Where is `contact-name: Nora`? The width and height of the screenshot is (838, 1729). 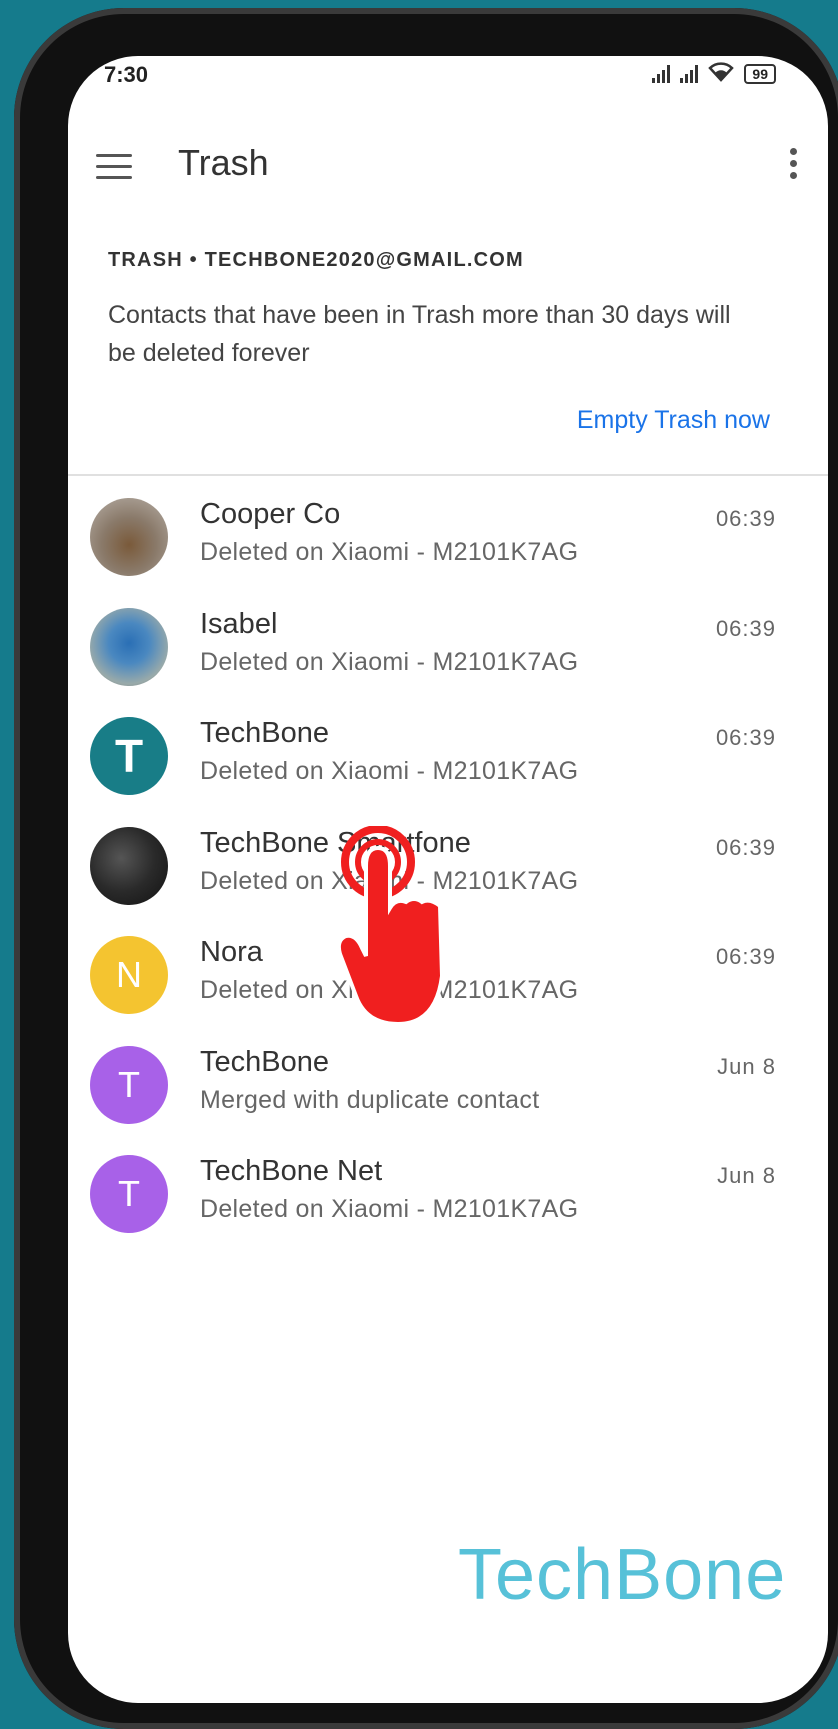 contact-name: Nora is located at coordinates (231, 952).